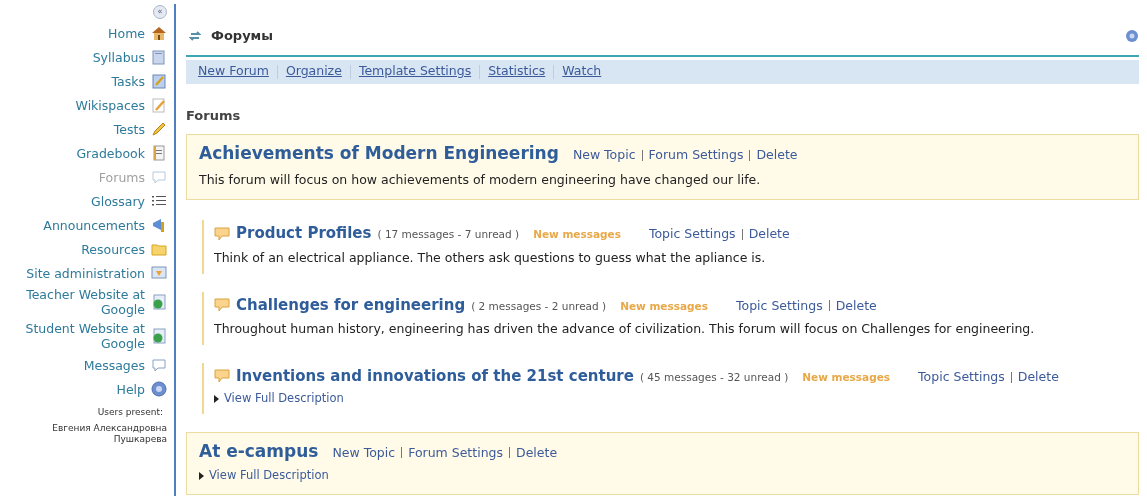 The width and height of the screenshot is (1147, 496). I want to click on collapse-button: «, so click(160, 12).